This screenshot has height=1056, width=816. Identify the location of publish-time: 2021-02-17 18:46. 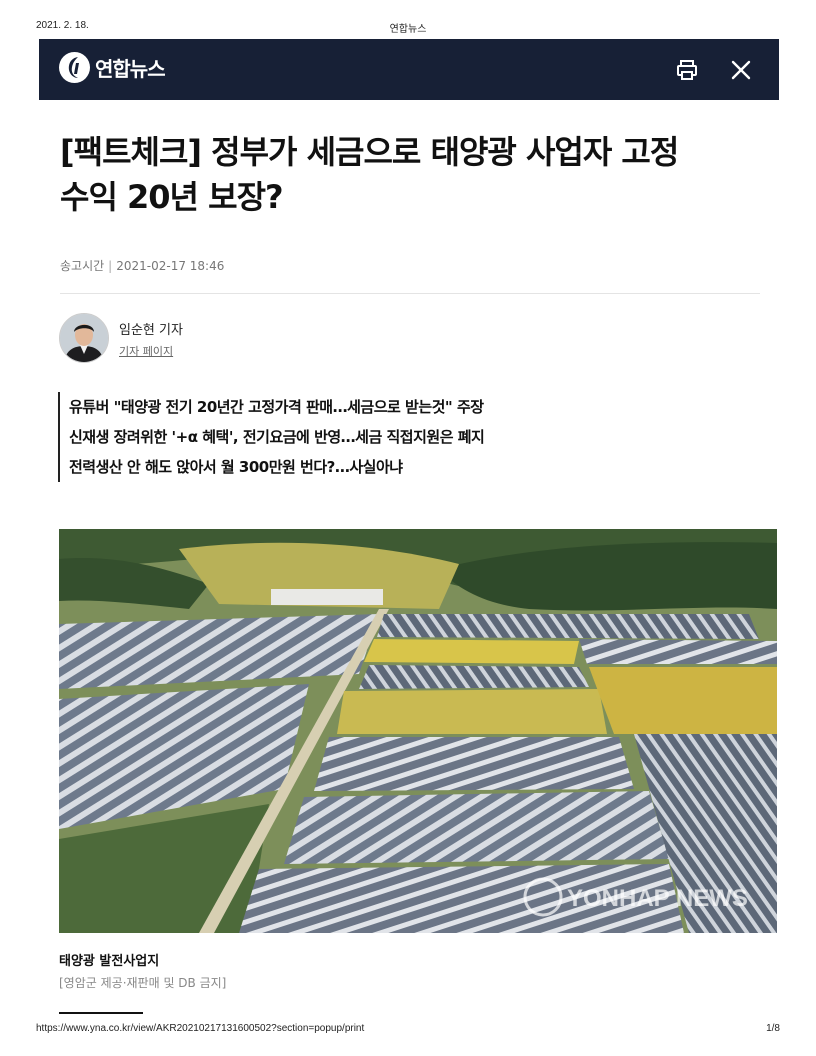
(170, 266).